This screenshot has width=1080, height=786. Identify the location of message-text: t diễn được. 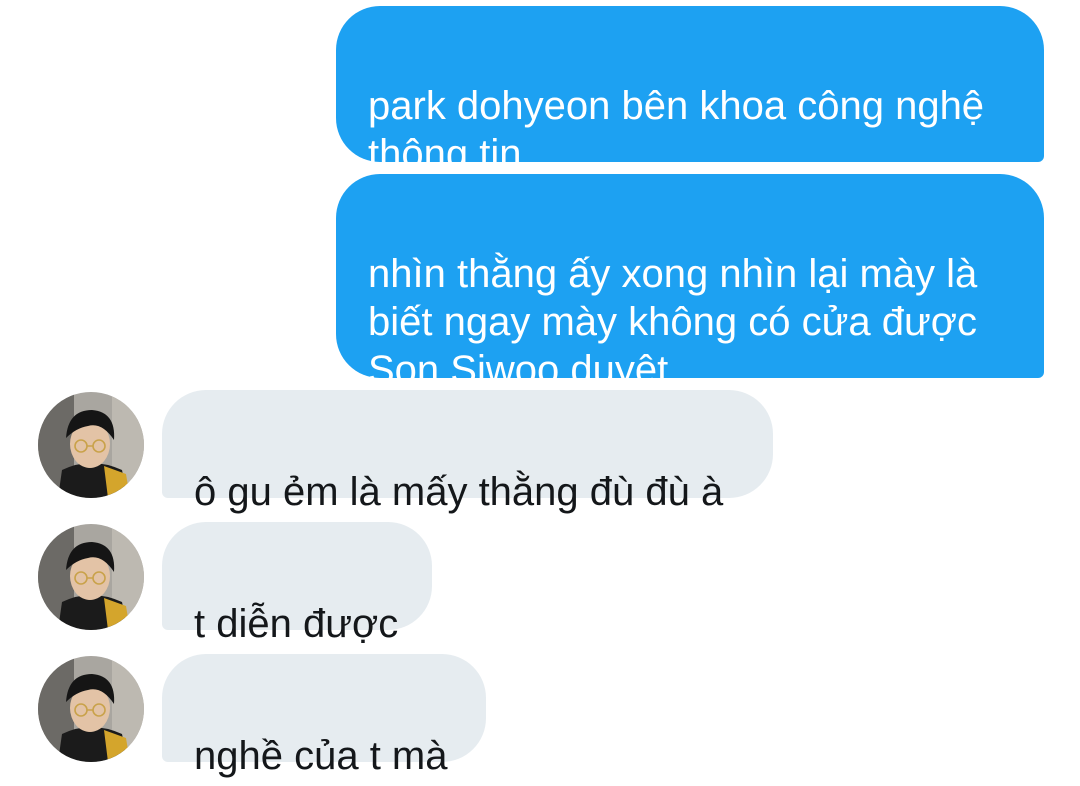
(296, 624).